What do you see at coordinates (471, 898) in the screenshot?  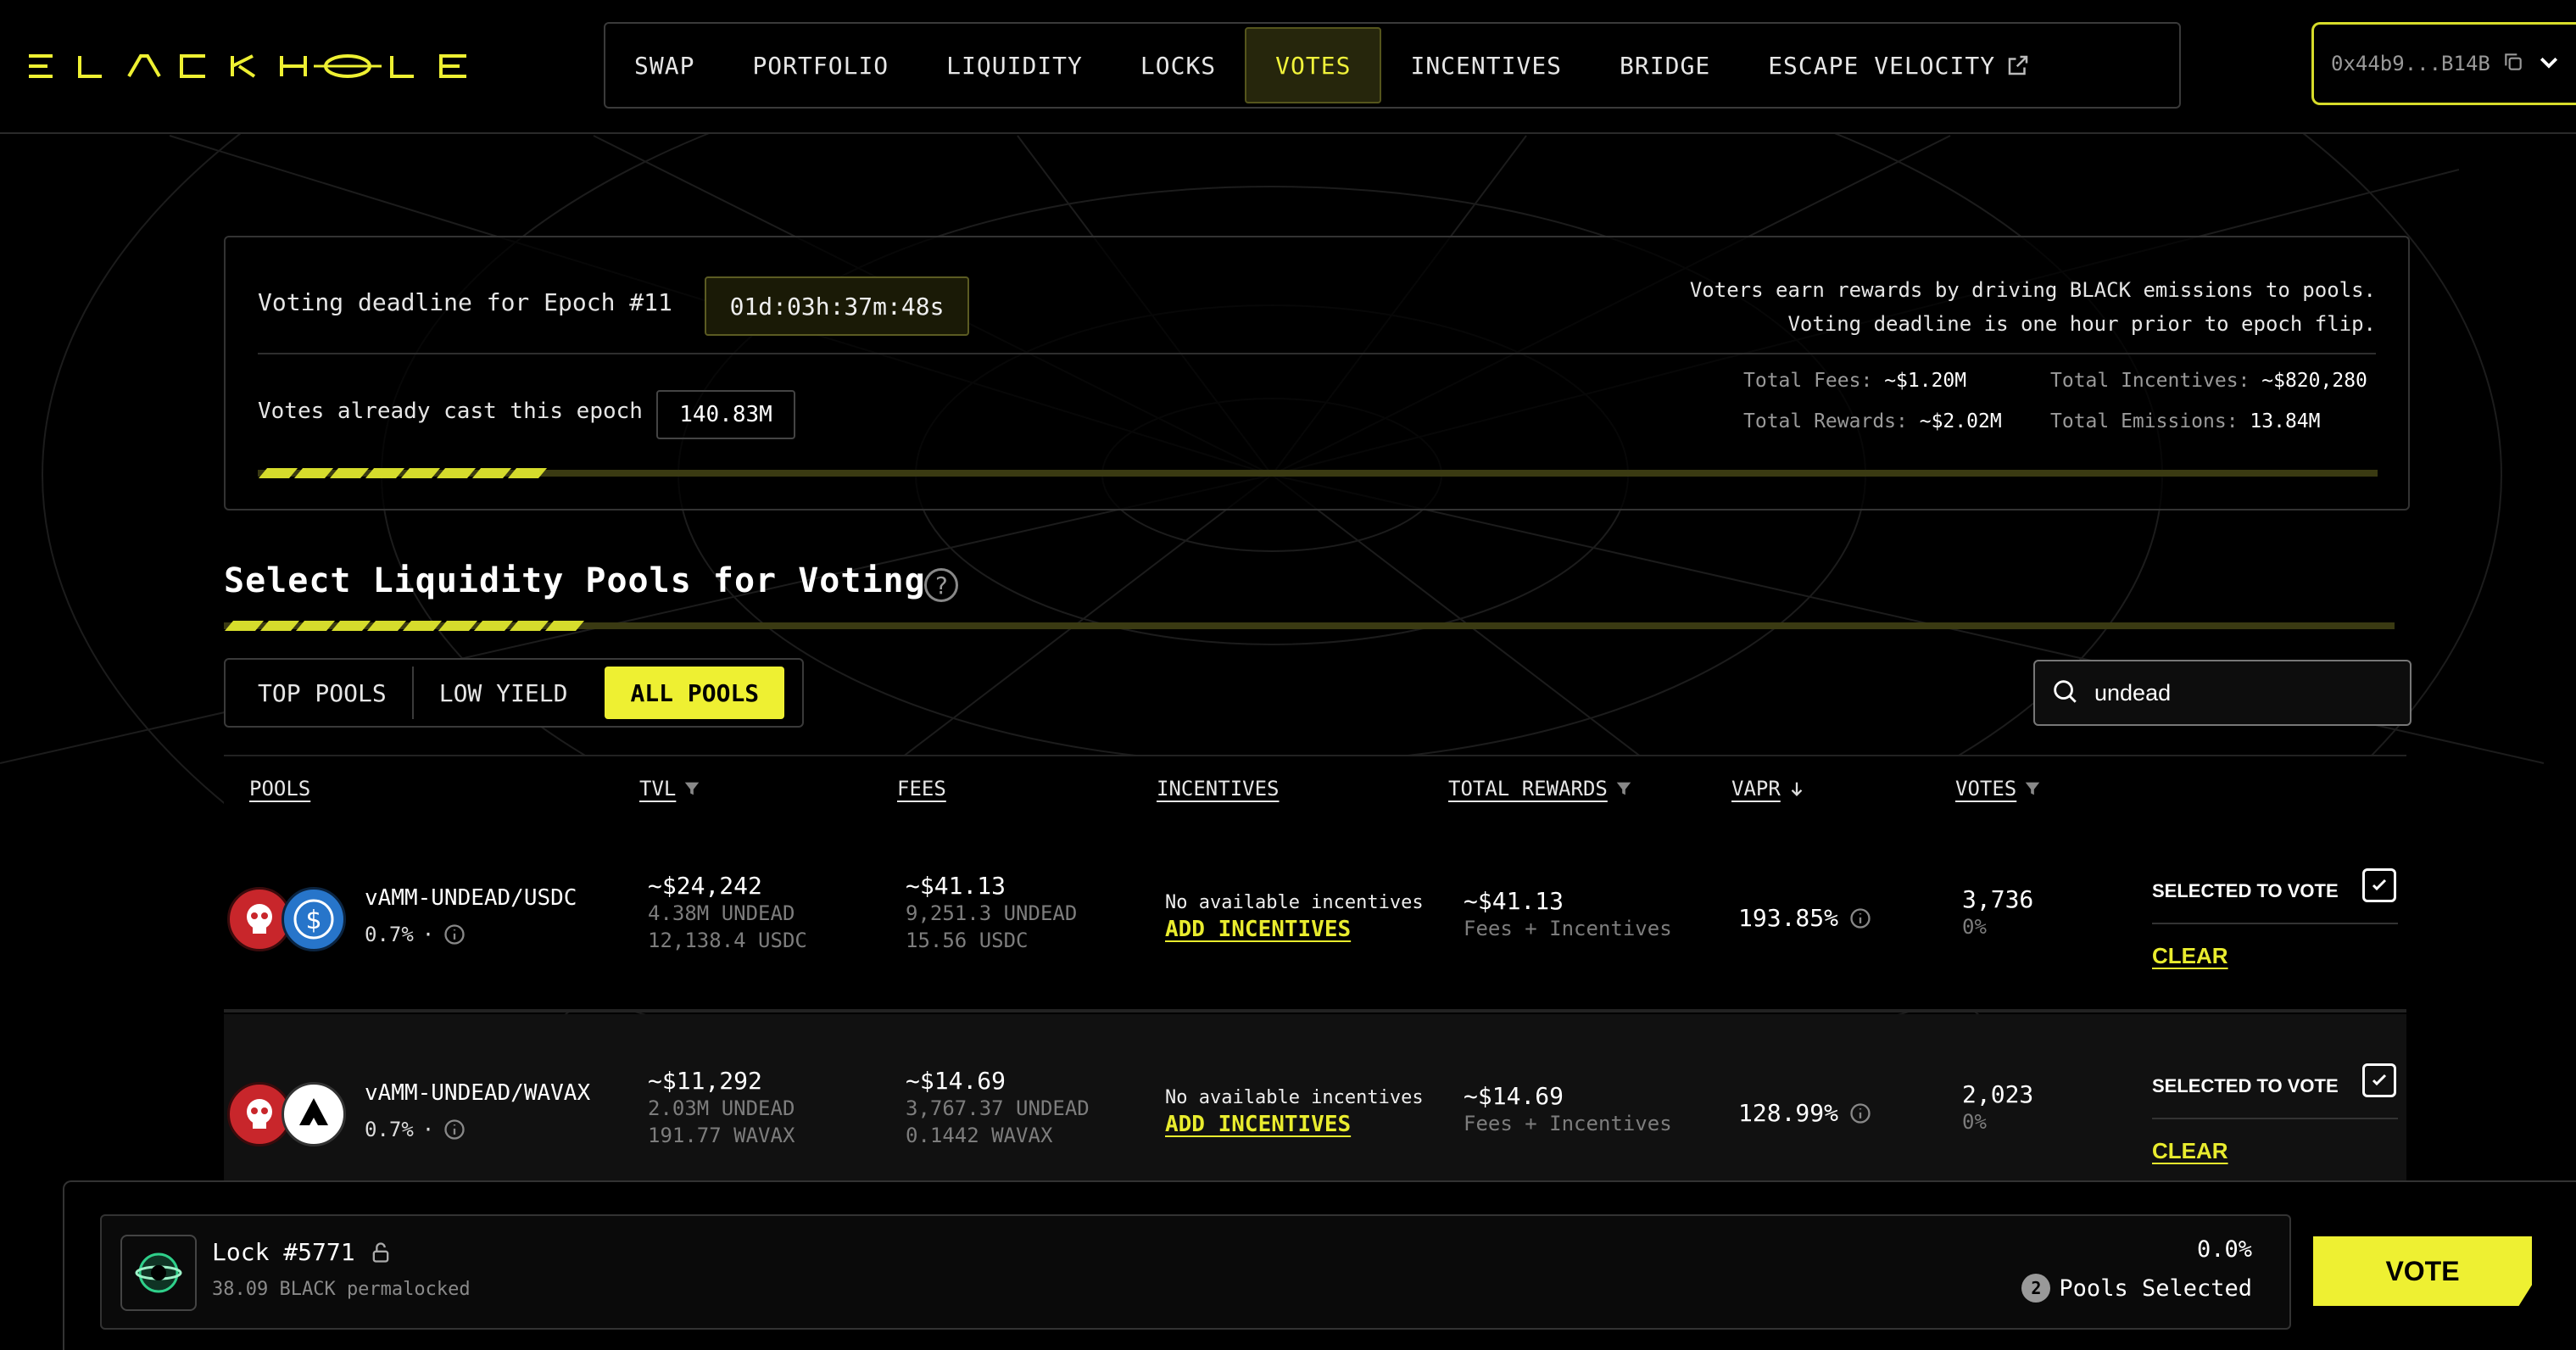 I see `pool-name: vAMM-UNDEAD/USDC` at bounding box center [471, 898].